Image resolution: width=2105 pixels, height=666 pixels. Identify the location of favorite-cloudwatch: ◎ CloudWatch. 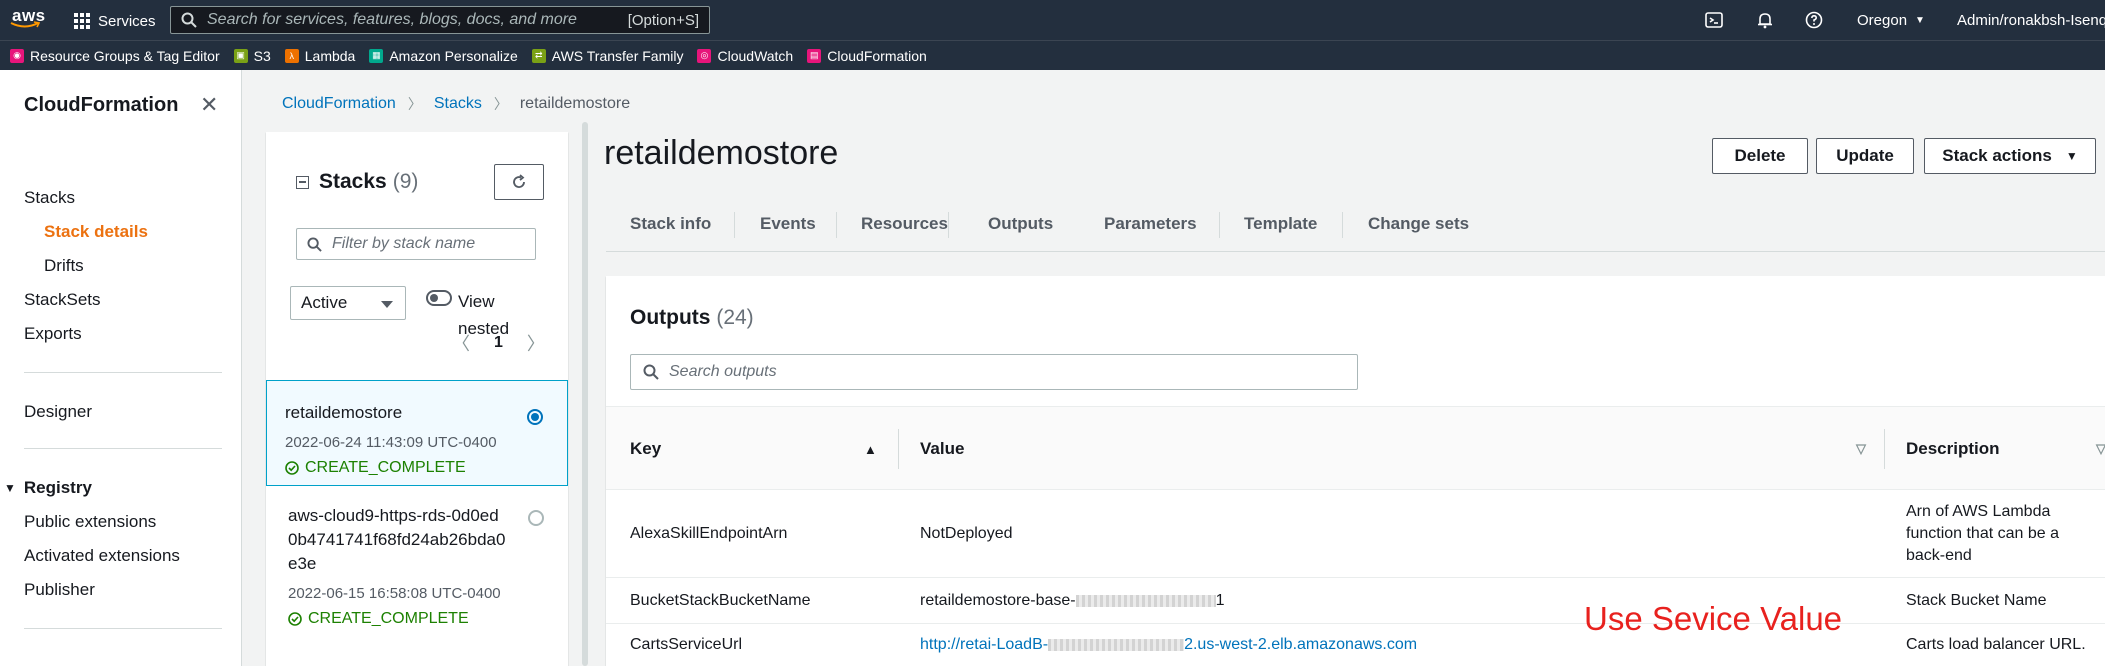
(745, 56).